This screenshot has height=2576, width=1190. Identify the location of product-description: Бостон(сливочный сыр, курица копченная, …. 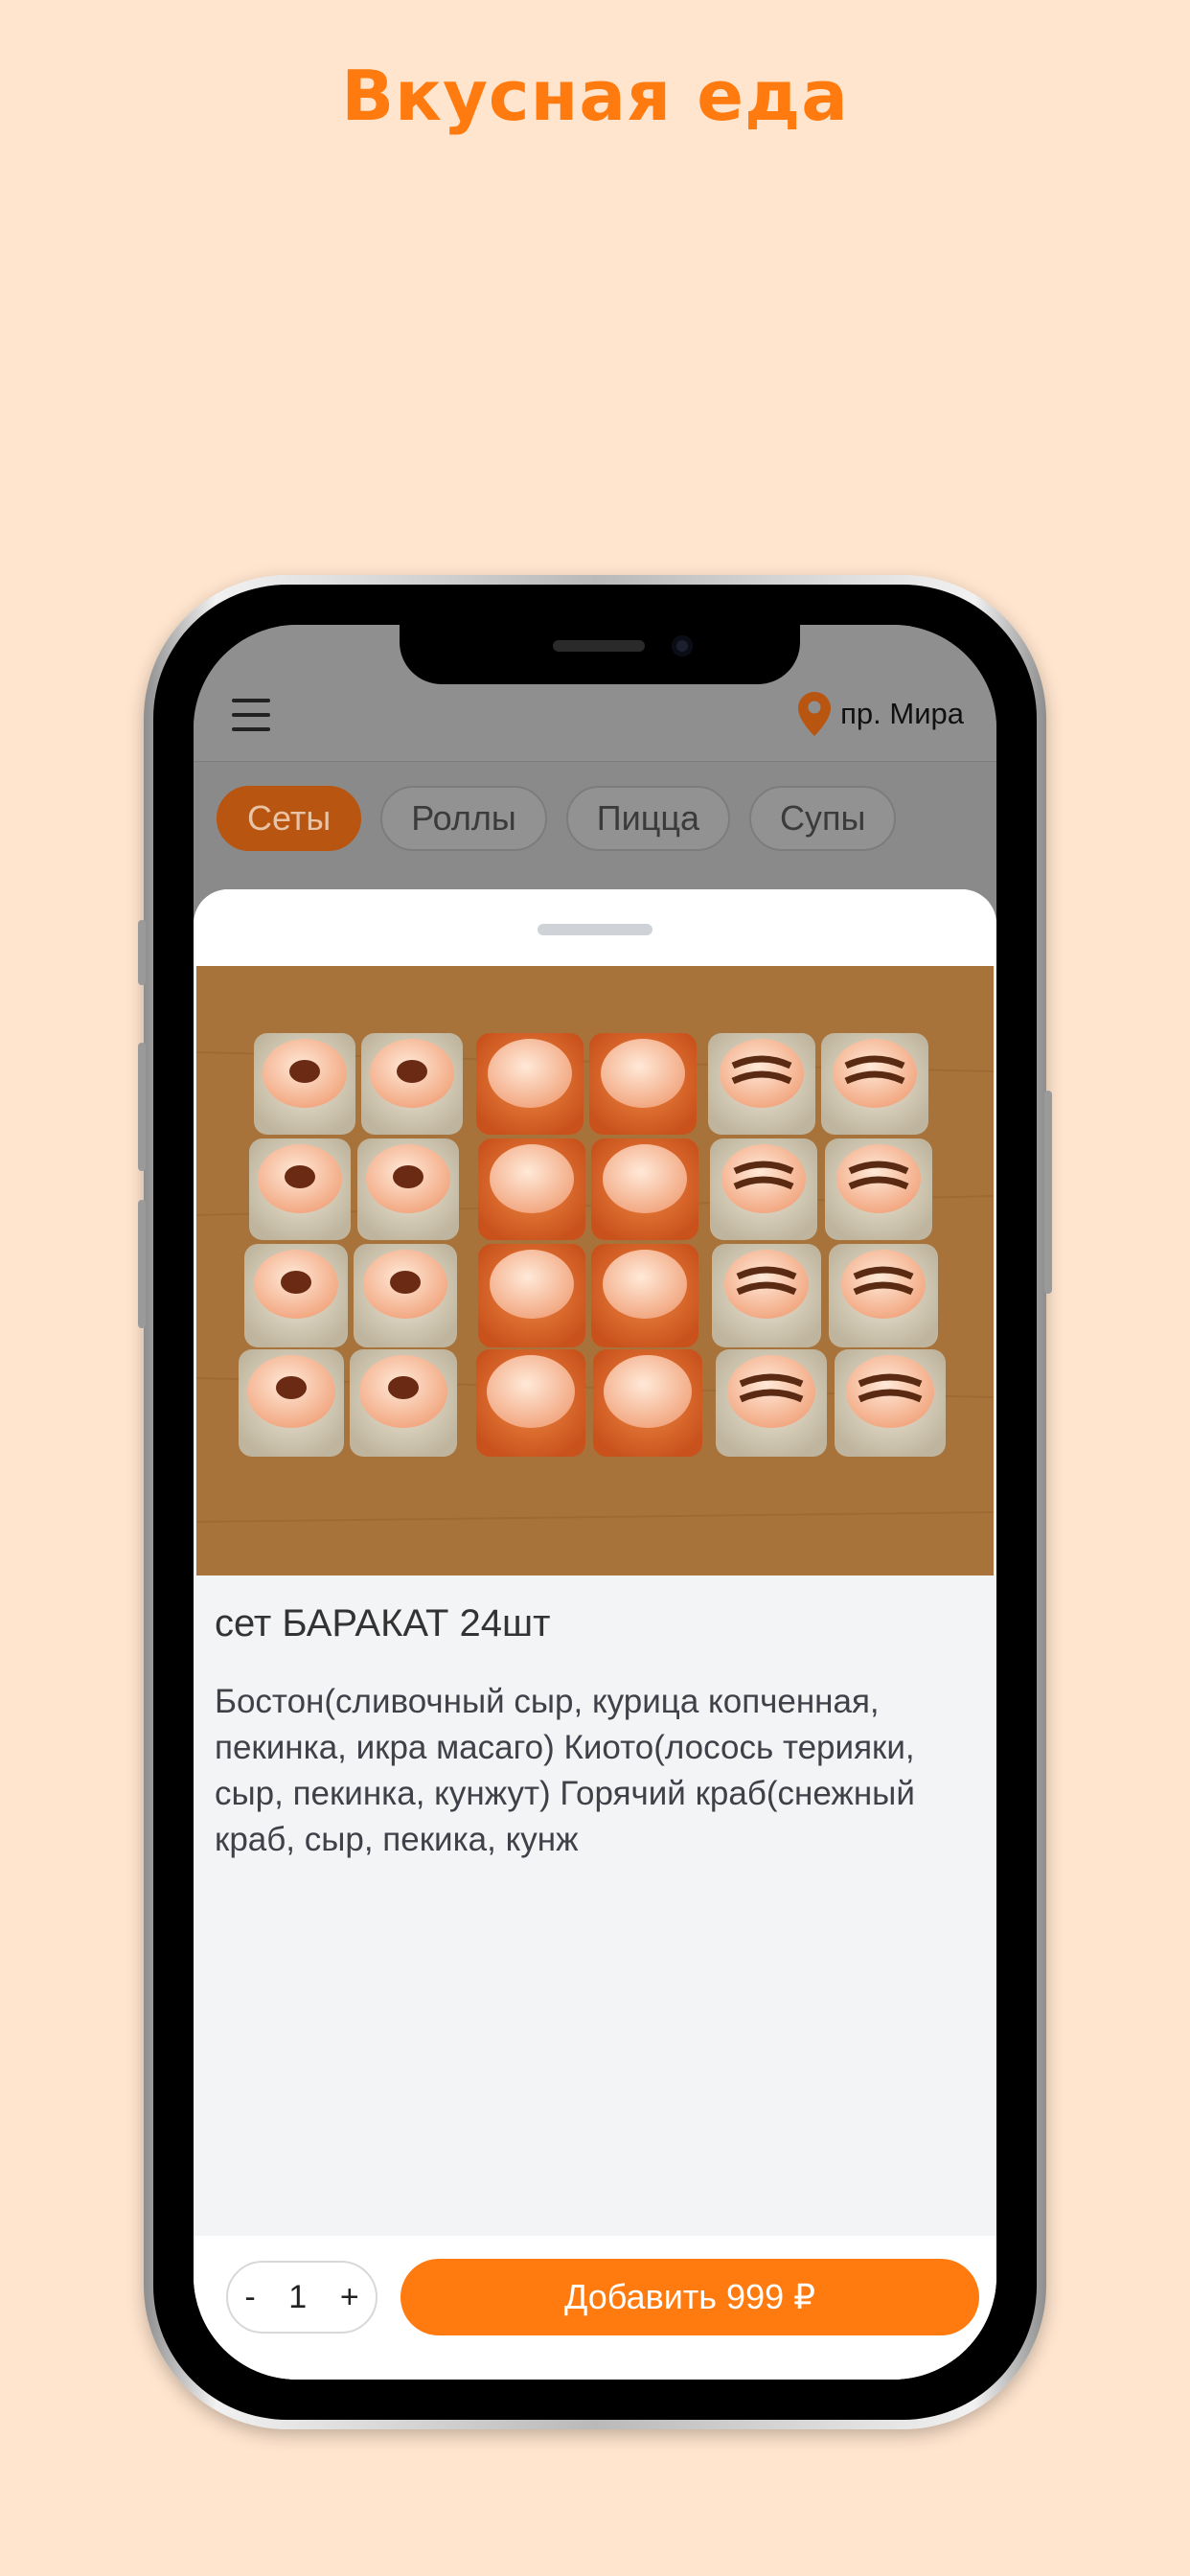
(565, 1770).